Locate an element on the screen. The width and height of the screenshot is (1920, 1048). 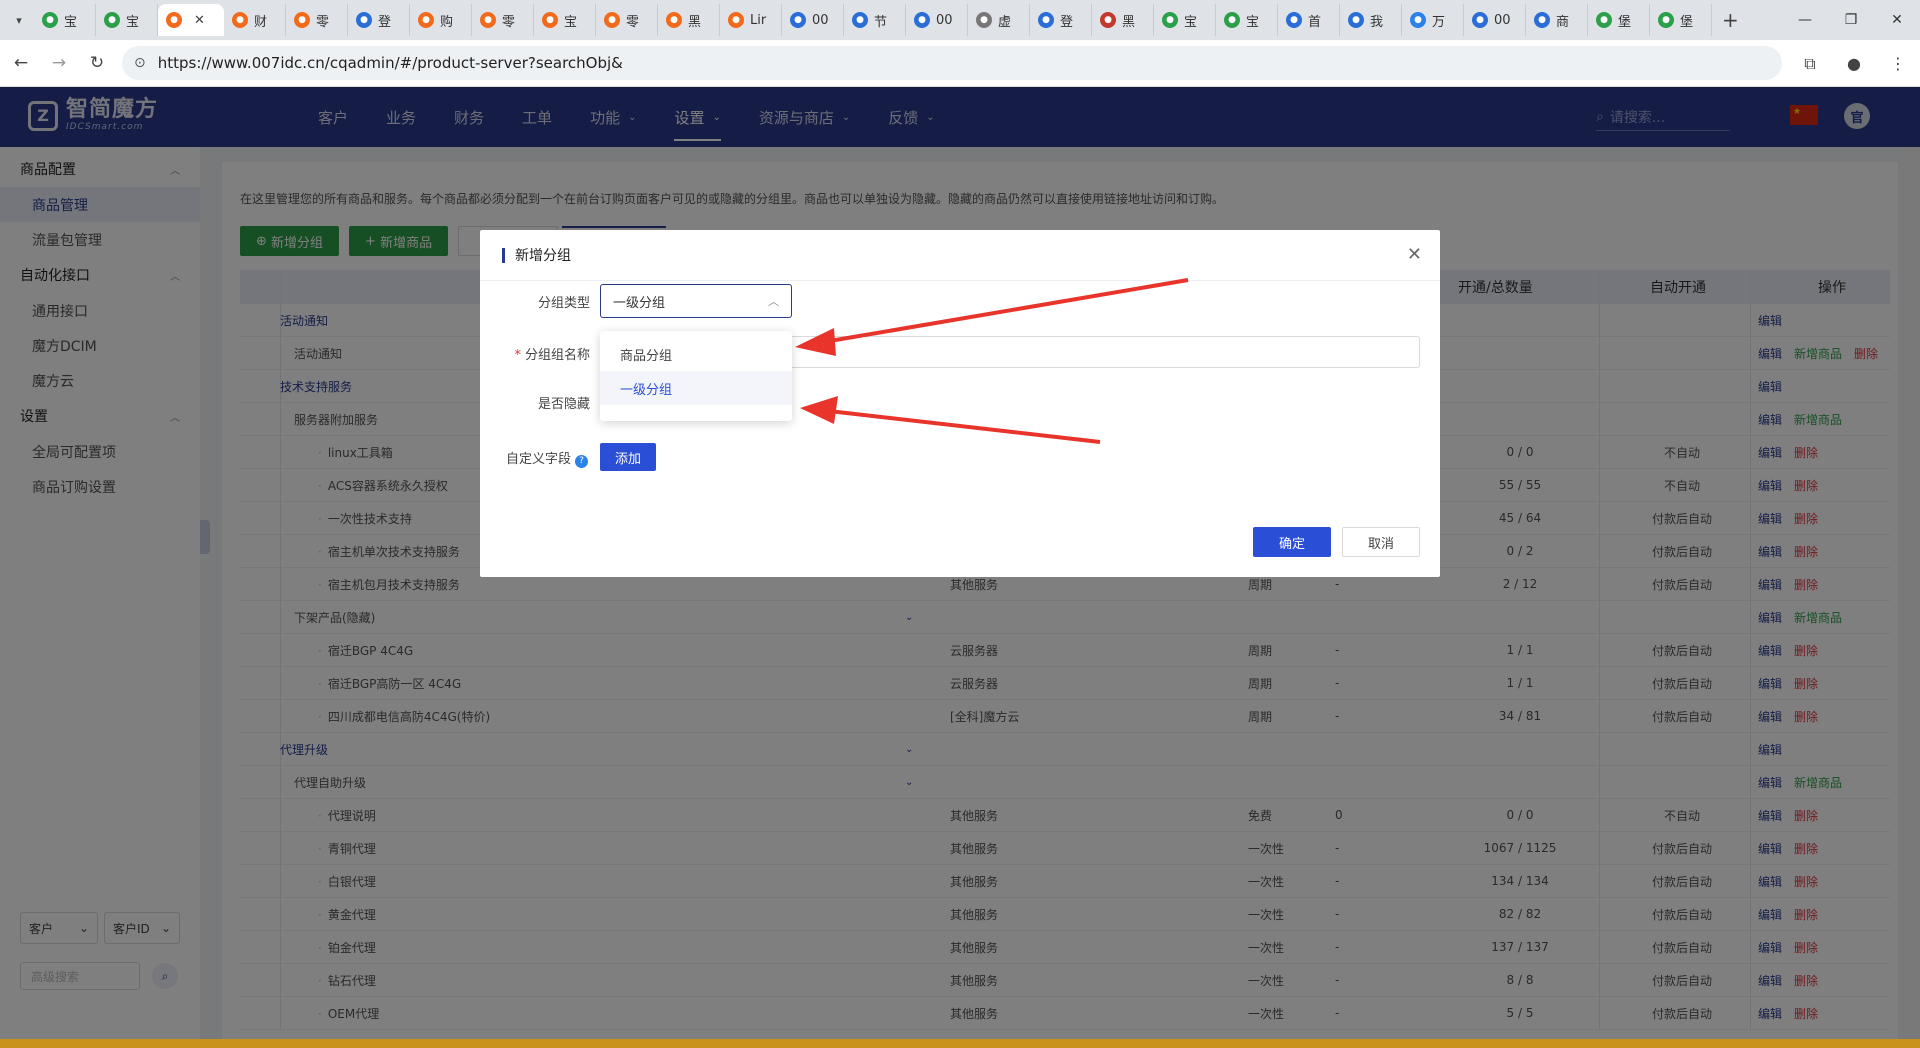
browser-tab: ● 购 is located at coordinates (441, 20).